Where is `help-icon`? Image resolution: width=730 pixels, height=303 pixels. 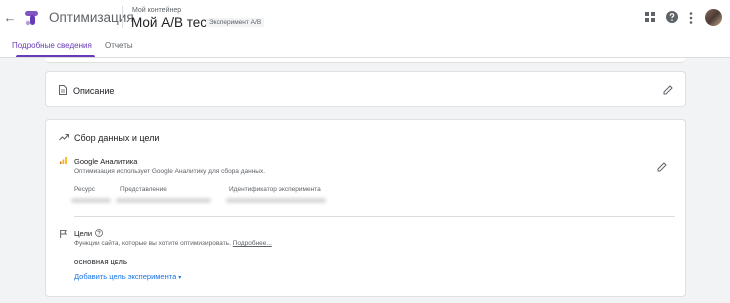 help-icon is located at coordinates (672, 17).